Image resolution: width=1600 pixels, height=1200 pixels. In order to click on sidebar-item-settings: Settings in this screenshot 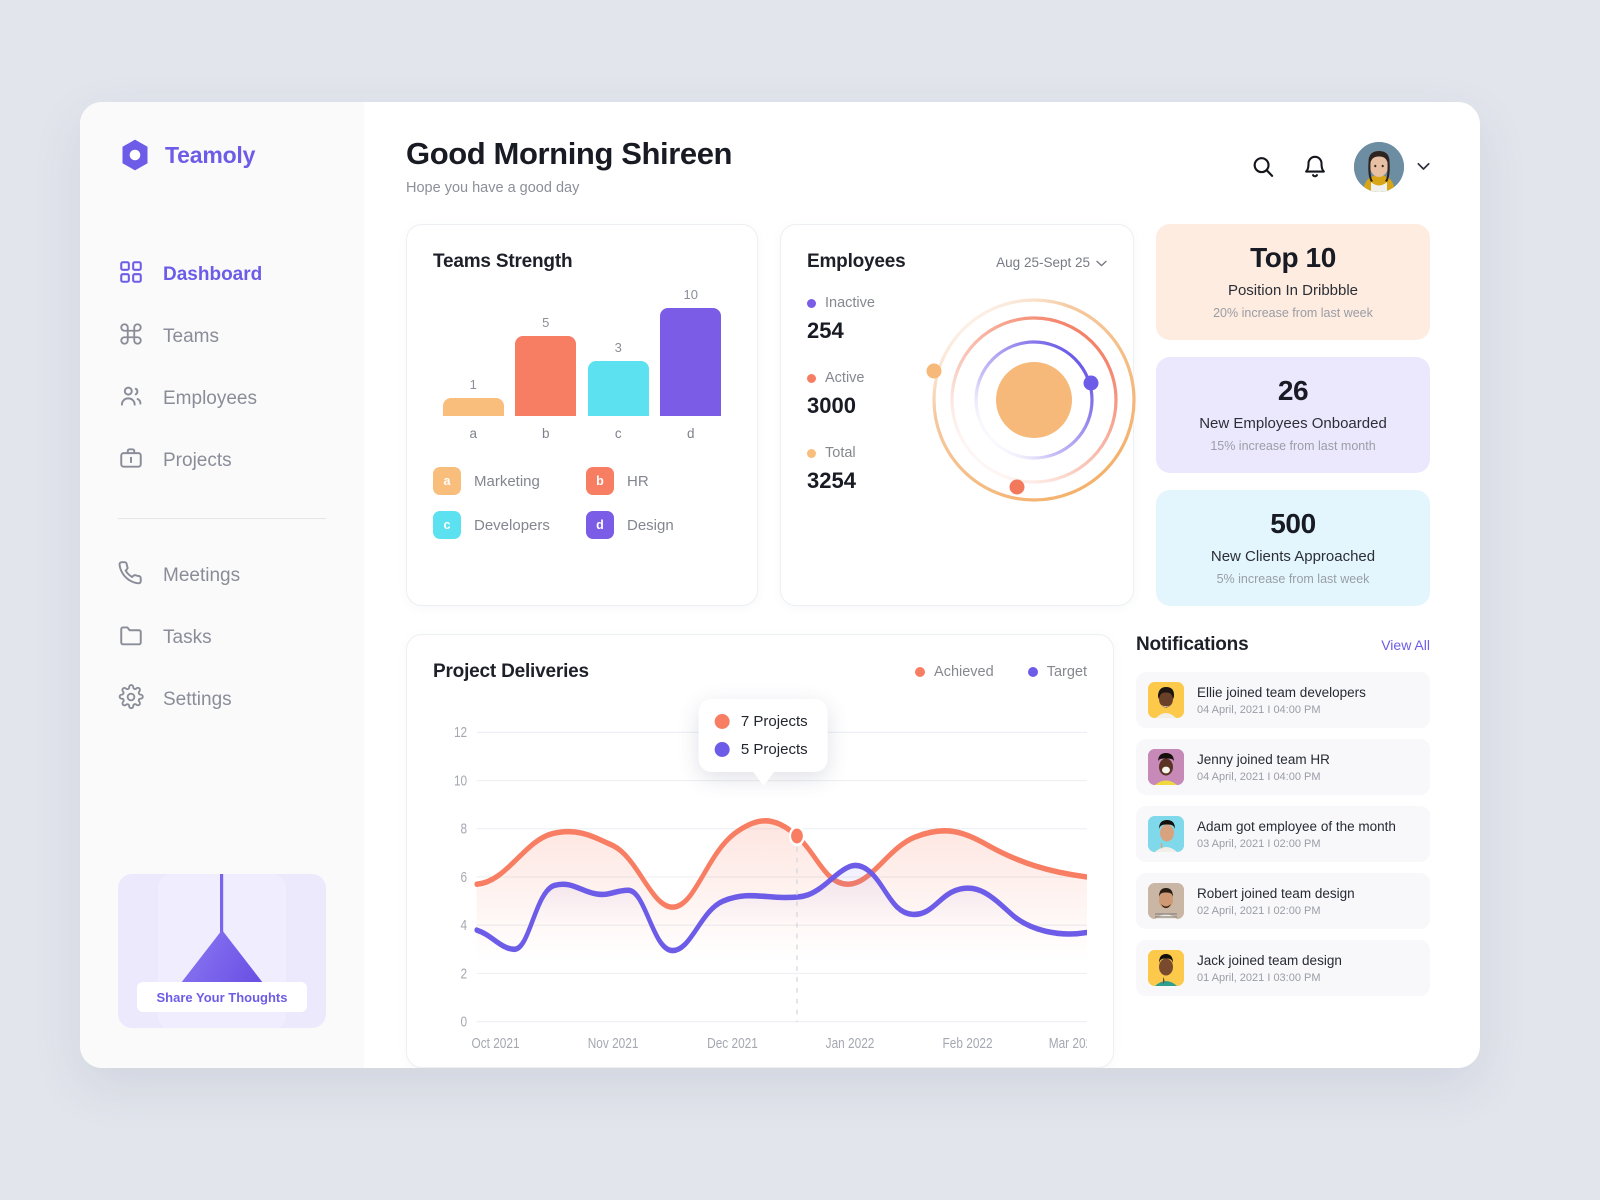, I will do `click(241, 700)`.